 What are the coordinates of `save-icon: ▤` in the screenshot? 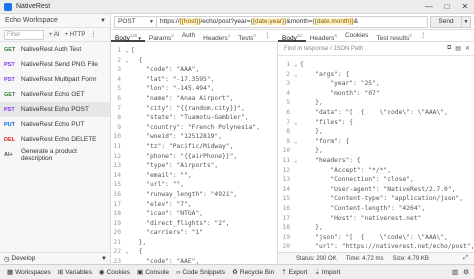 It's located at (458, 48).